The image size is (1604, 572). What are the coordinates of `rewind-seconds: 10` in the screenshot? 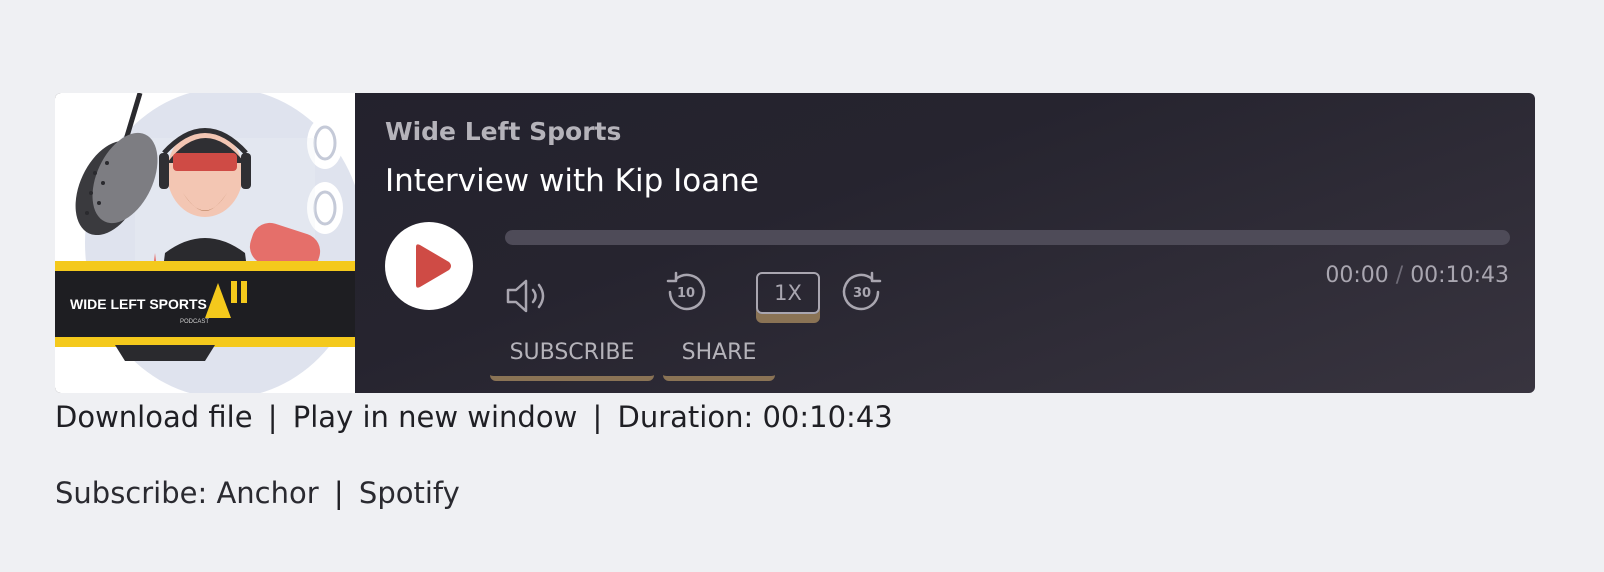 It's located at (686, 293).